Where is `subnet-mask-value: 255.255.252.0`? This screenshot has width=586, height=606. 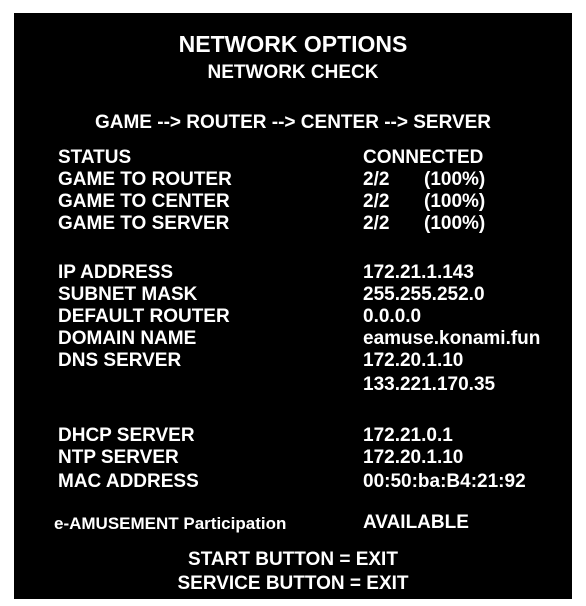
subnet-mask-value: 255.255.252.0 is located at coordinates (424, 294).